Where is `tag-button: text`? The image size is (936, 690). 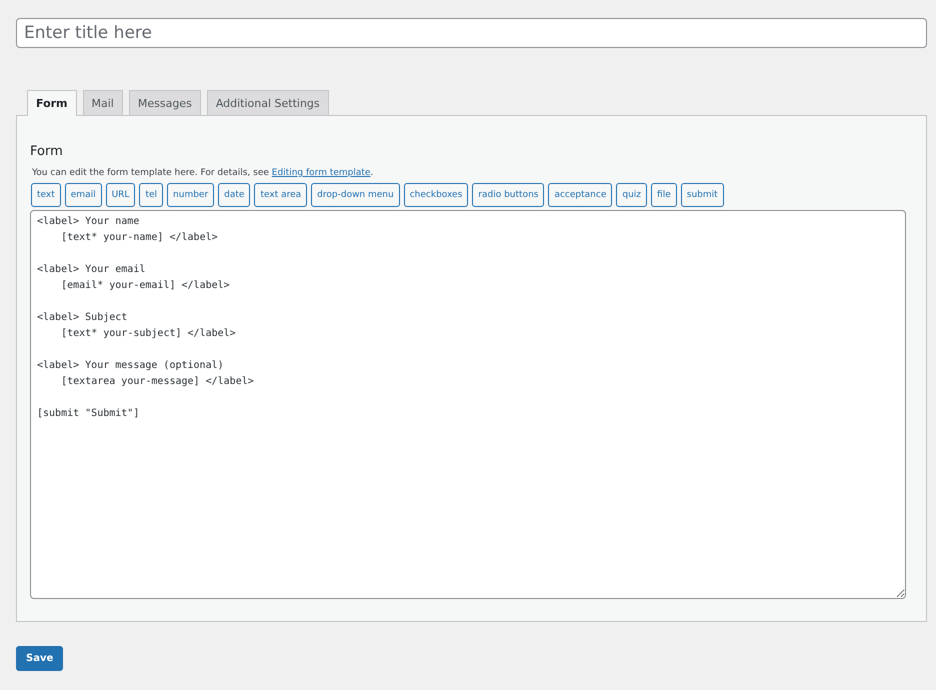 tag-button: text is located at coordinates (46, 195).